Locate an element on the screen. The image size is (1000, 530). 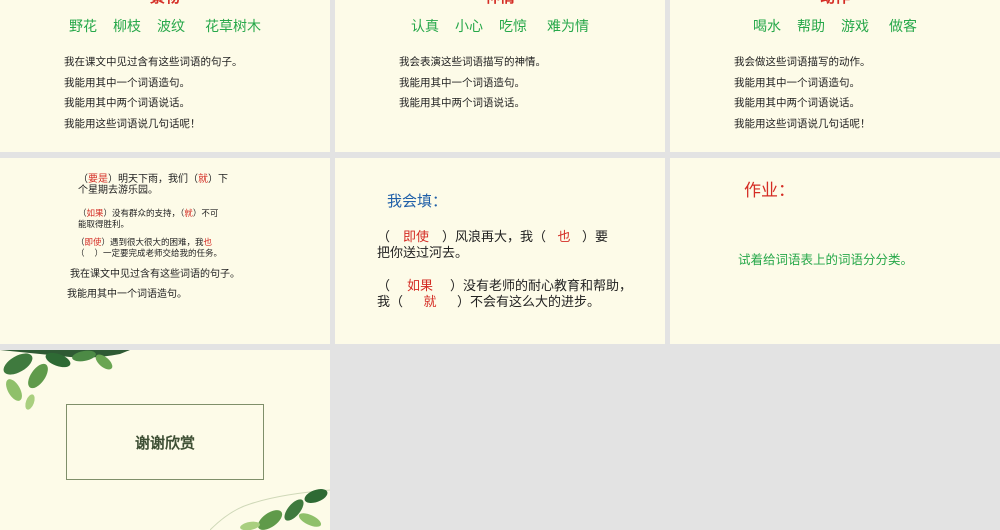
word-row: 喝水 帮助 游戏 做客 is located at coordinates (835, 26).